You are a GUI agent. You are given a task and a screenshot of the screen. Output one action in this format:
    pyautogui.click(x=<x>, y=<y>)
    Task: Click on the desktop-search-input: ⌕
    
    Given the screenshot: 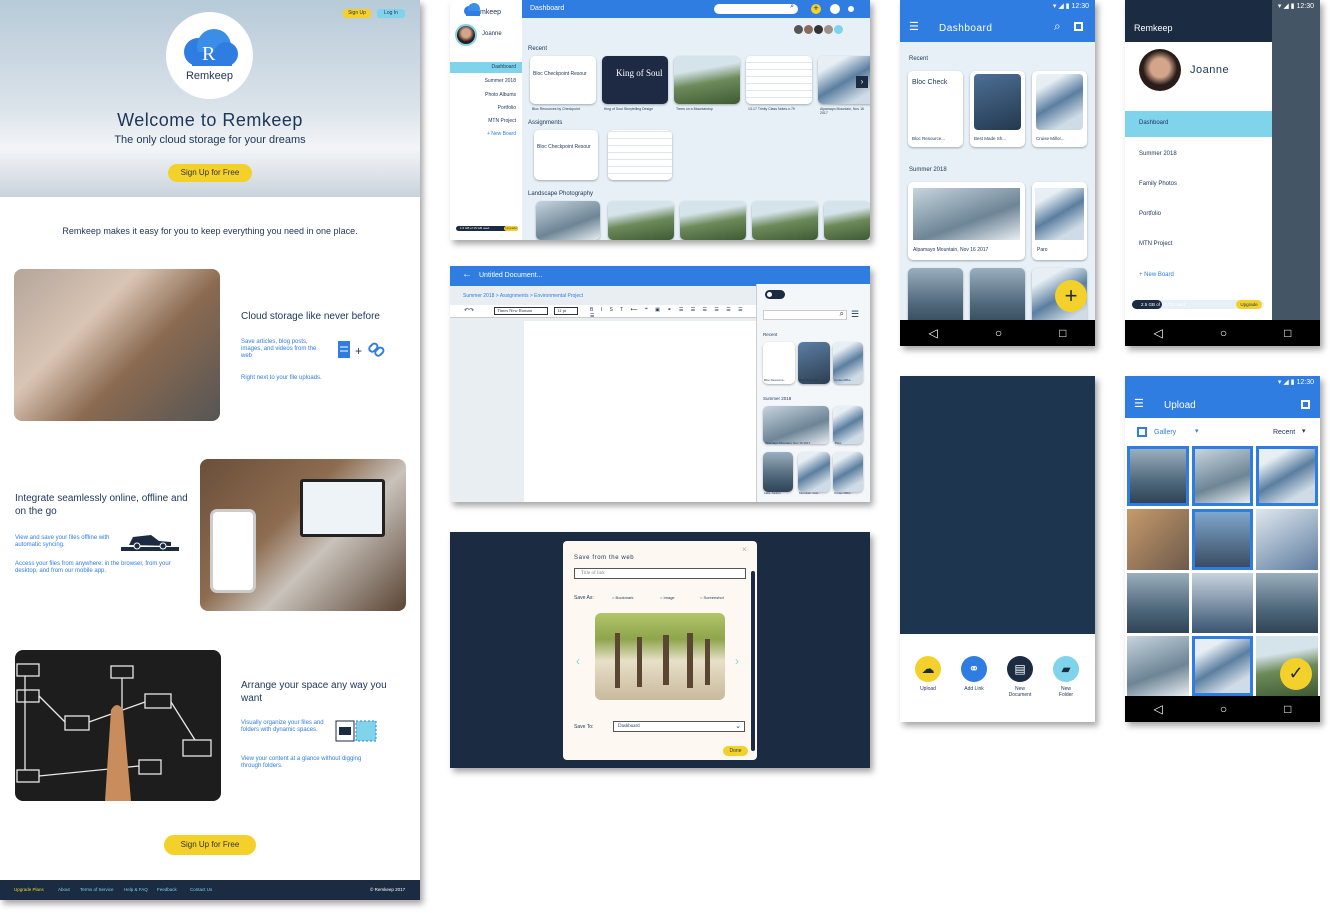 What is the action you would take?
    pyautogui.click(x=756, y=8)
    